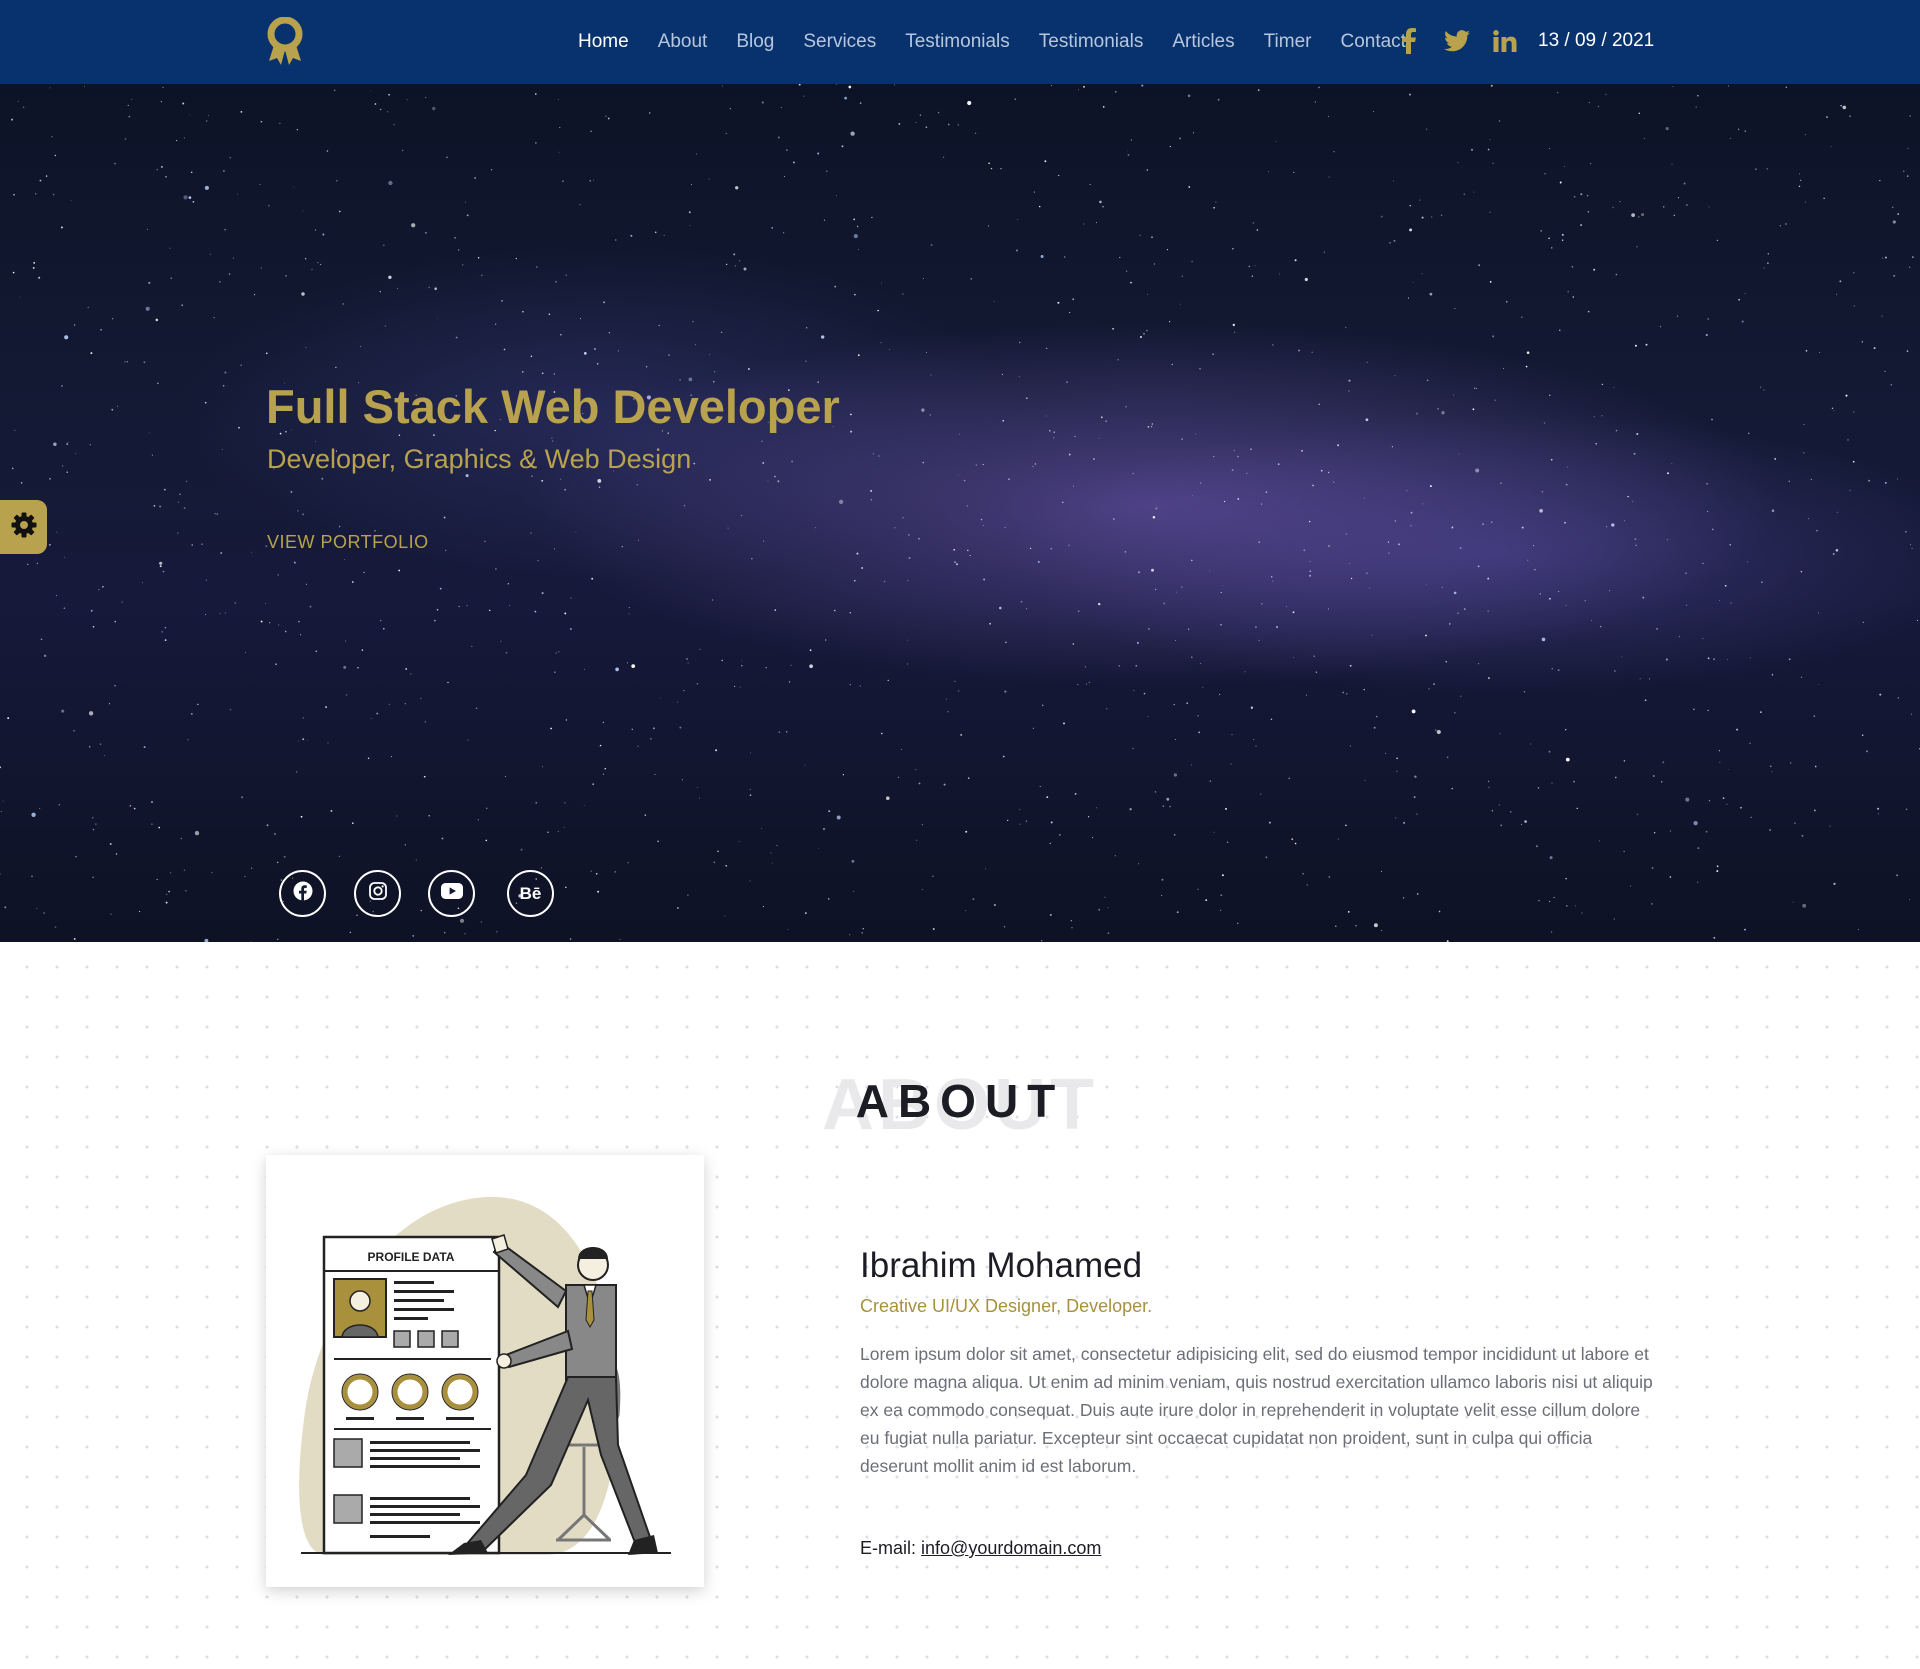  What do you see at coordinates (1011, 1548) in the screenshot?
I see `email-link: info@yourdomain.com` at bounding box center [1011, 1548].